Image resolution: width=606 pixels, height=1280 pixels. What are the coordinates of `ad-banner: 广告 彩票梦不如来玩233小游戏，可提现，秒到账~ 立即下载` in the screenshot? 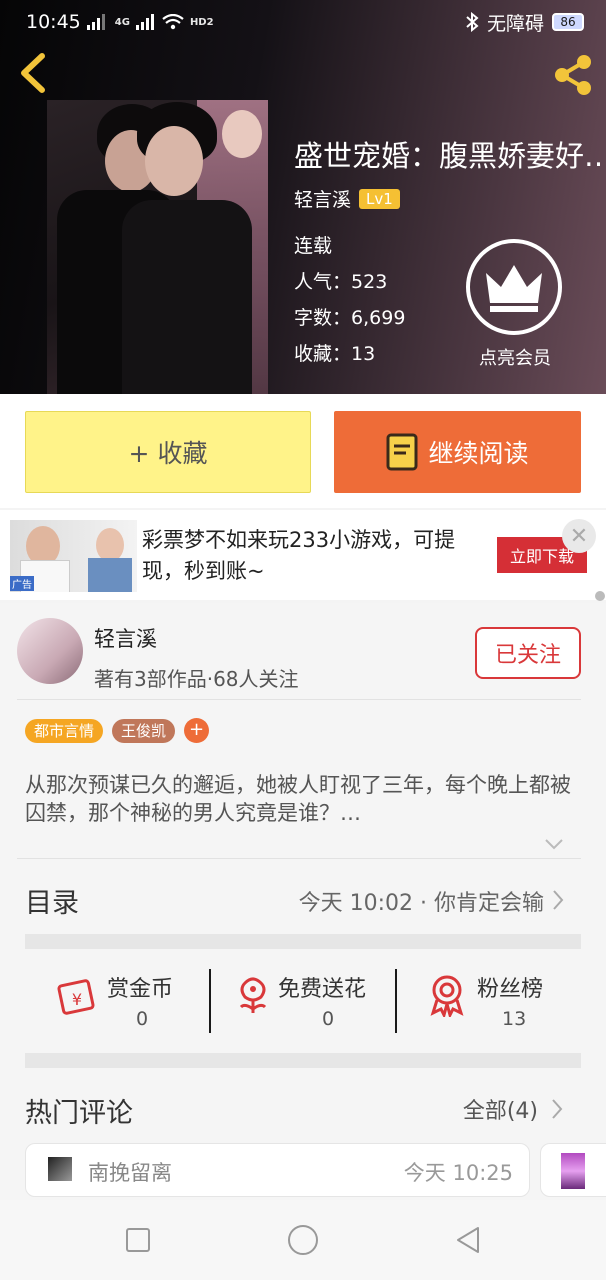 It's located at (303, 555).